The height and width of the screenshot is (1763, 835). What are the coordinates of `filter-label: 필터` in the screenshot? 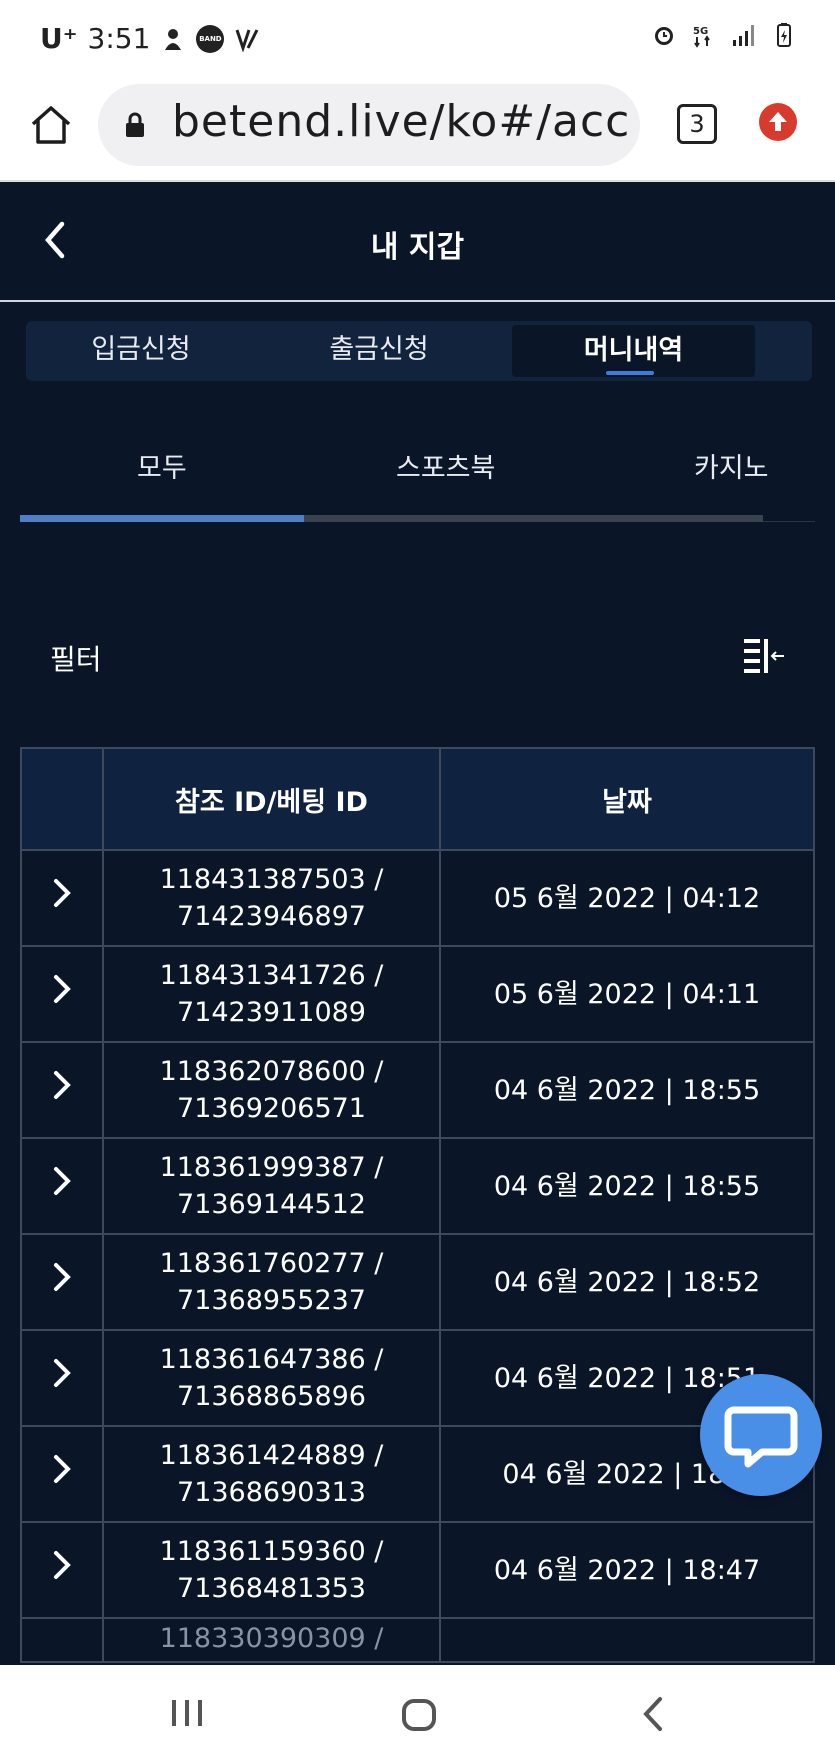 It's located at (76, 659).